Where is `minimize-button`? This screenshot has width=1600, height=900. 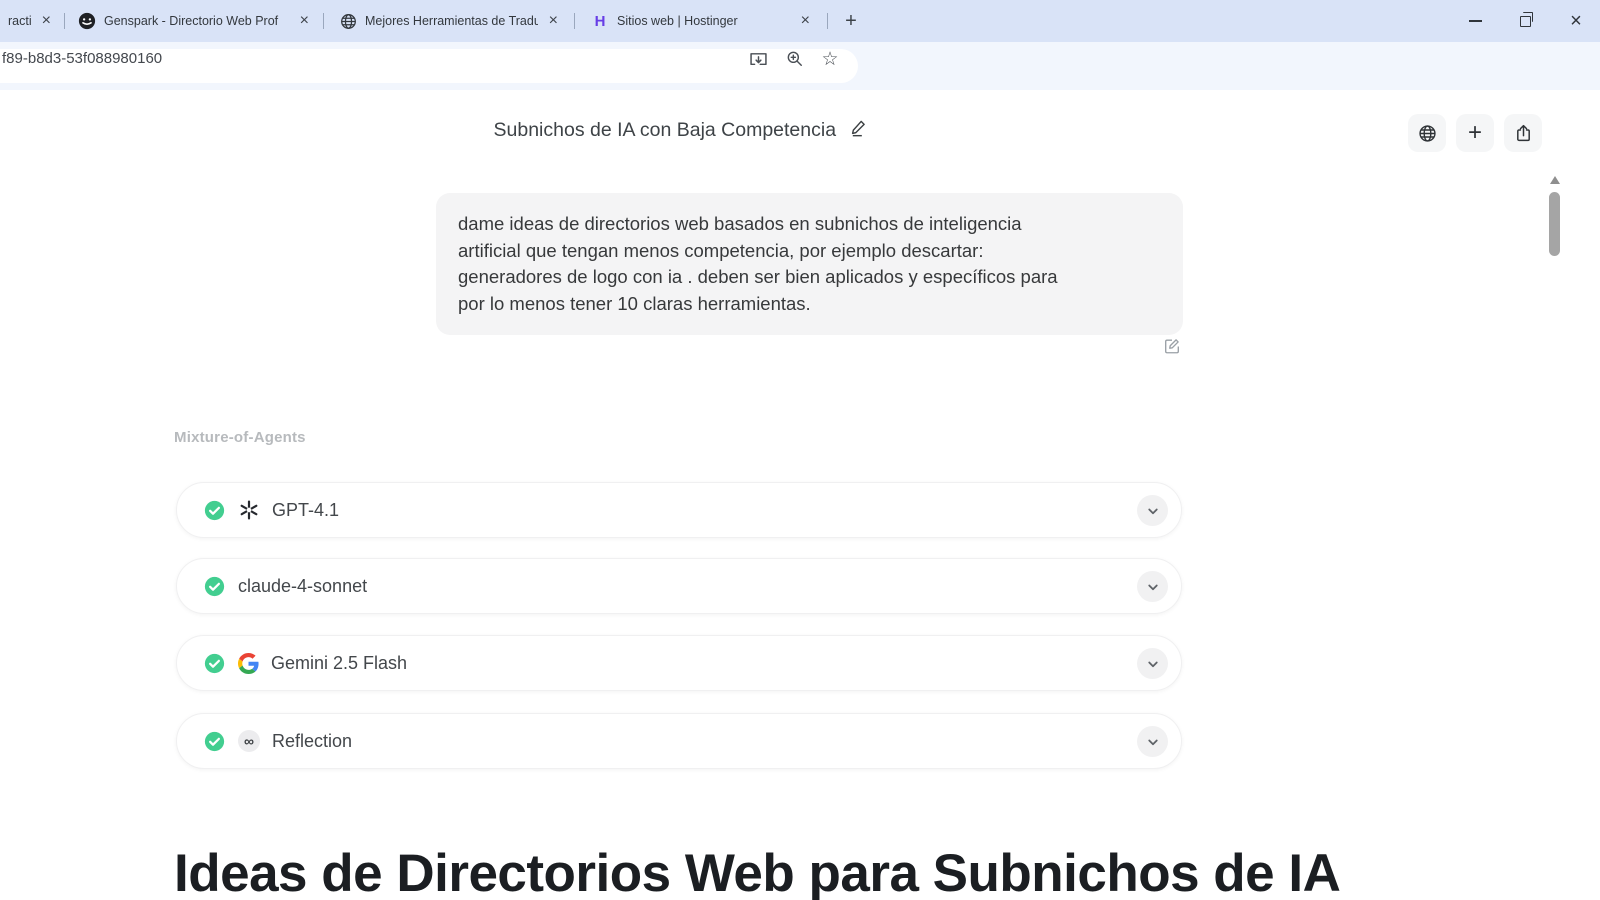 minimize-button is located at coordinates (1475, 21).